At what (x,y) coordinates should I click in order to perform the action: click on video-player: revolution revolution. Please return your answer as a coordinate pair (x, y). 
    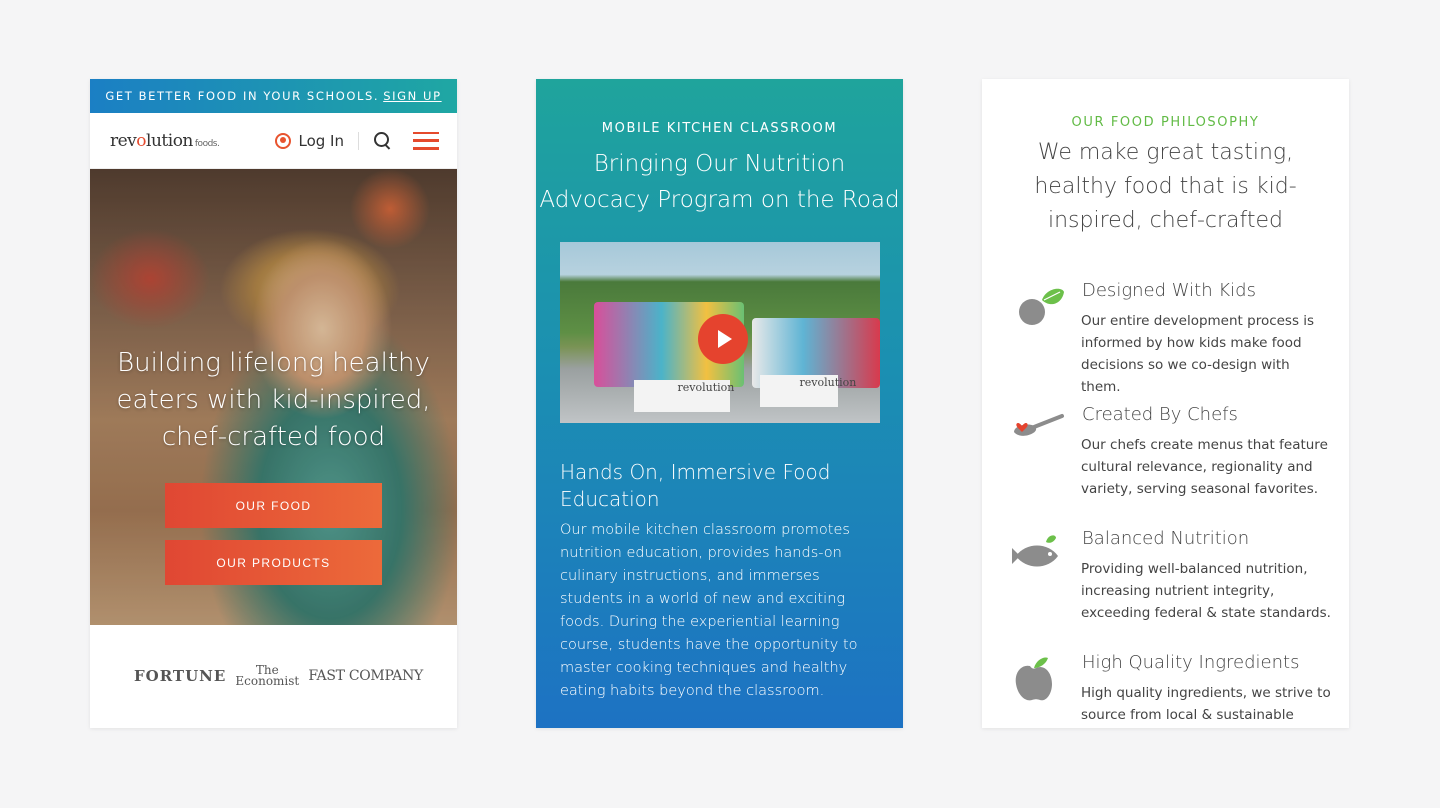
    Looking at the image, I should click on (719, 332).